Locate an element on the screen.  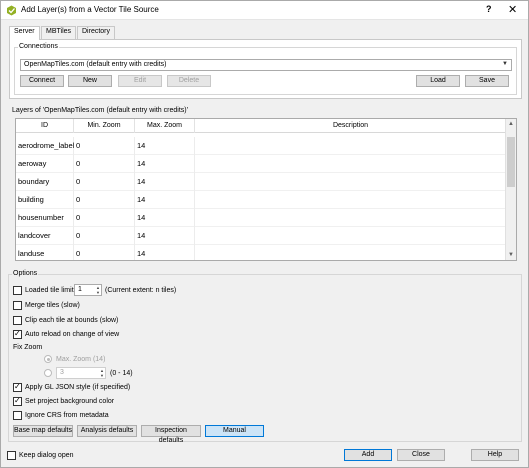
loaded-tile-limit-label: Loaded tile limit is located at coordinates (49, 290).